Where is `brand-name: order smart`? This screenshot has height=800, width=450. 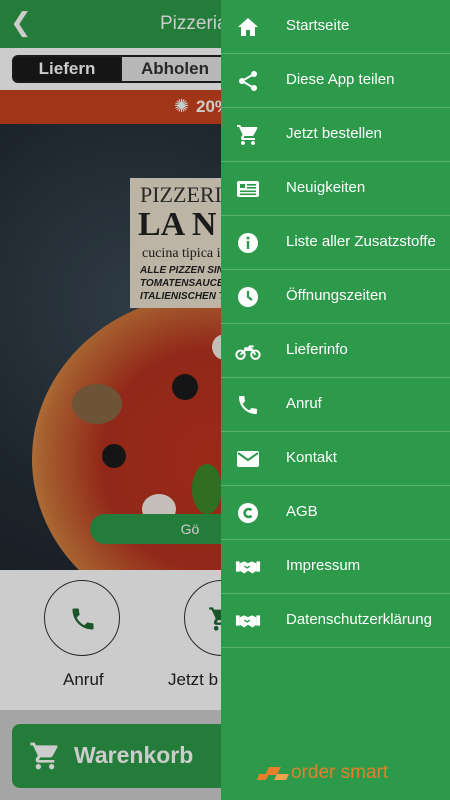 brand-name: order smart is located at coordinates (340, 772).